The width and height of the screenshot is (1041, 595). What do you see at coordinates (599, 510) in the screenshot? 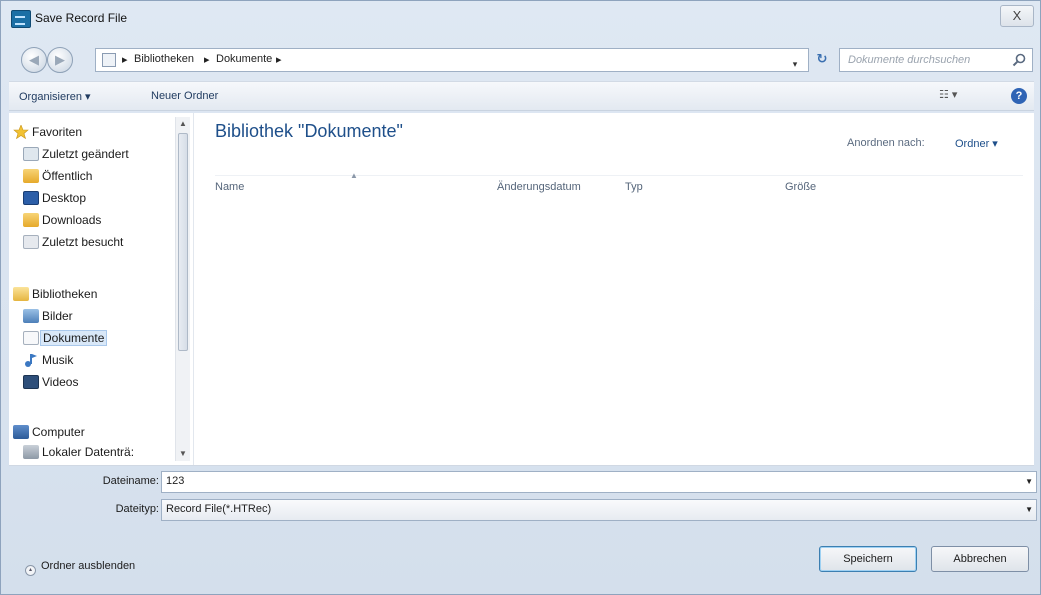
I see `filetype-select: Record File(*.HTRec) ▼` at bounding box center [599, 510].